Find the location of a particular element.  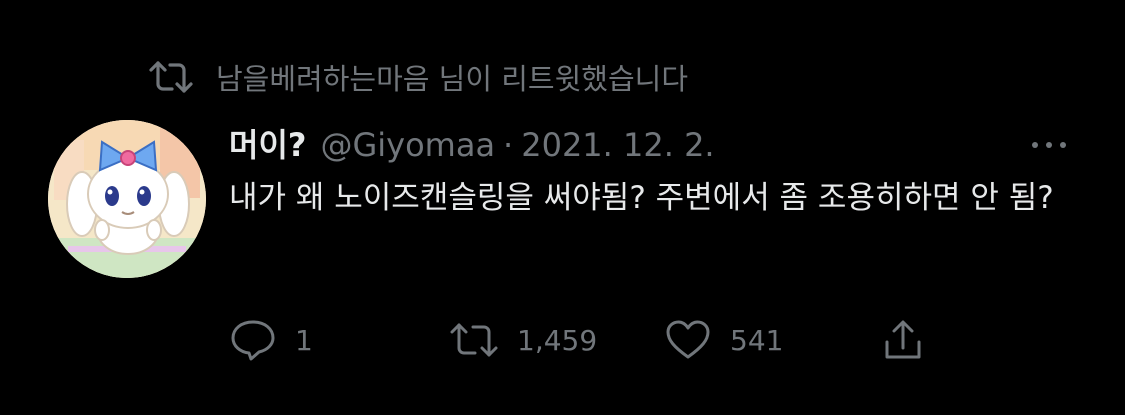

reply-count: 1 is located at coordinates (304, 340).